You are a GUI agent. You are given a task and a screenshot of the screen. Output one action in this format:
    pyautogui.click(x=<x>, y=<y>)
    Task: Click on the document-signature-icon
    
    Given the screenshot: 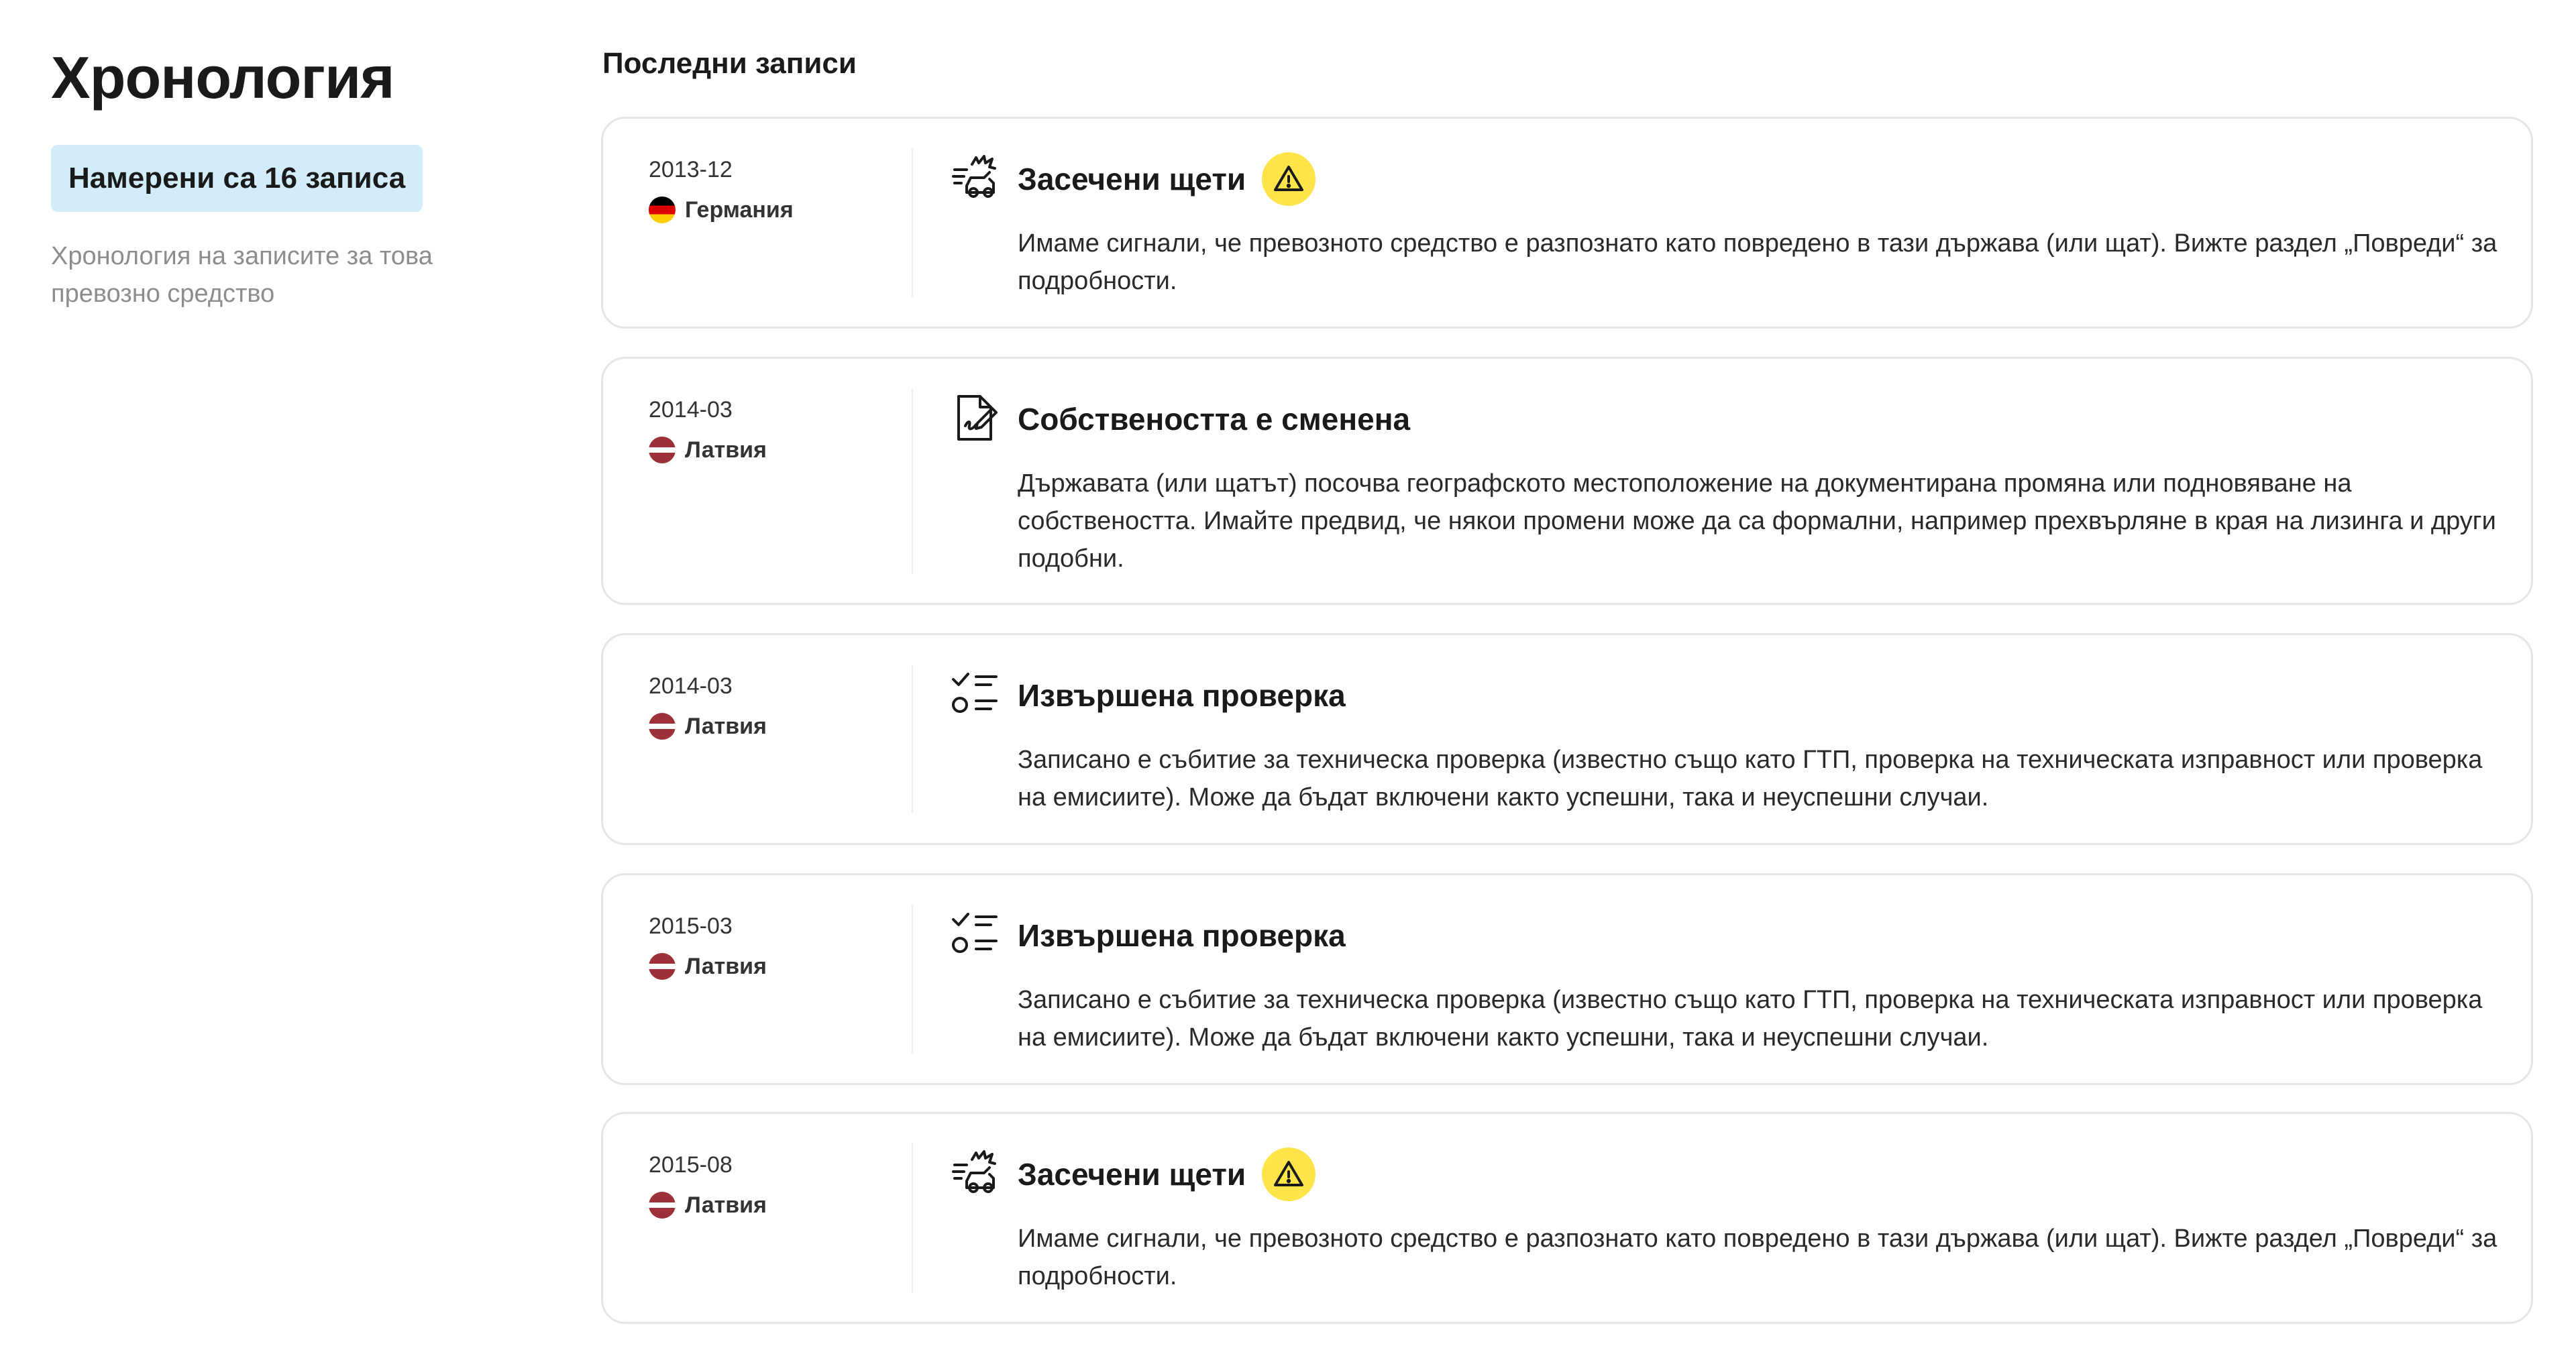 What is the action you would take?
    pyautogui.click(x=975, y=418)
    